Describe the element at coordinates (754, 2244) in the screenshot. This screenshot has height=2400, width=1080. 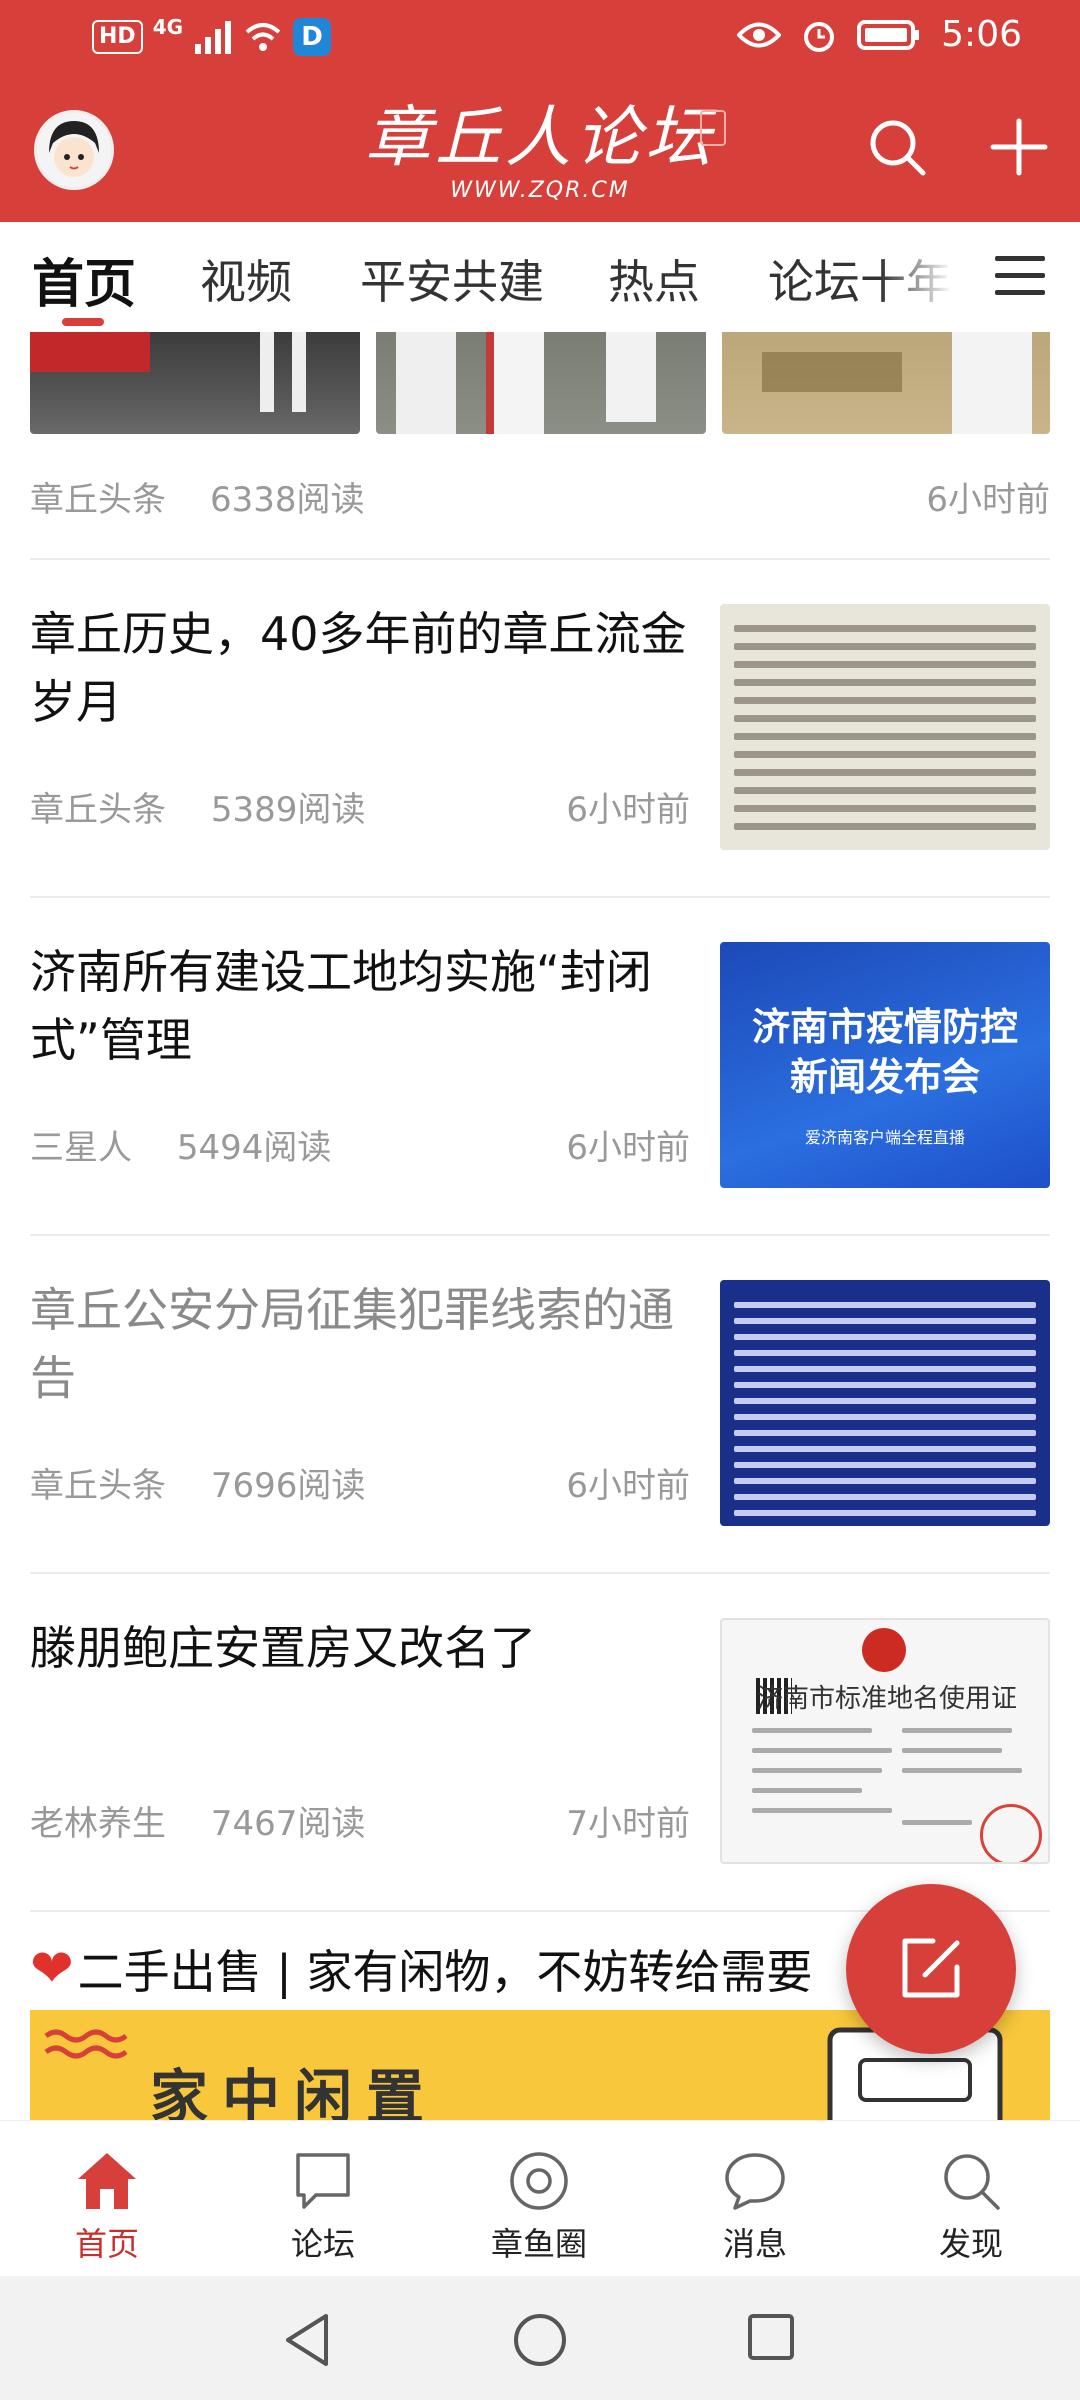
I see `nav-label: 消息` at that location.